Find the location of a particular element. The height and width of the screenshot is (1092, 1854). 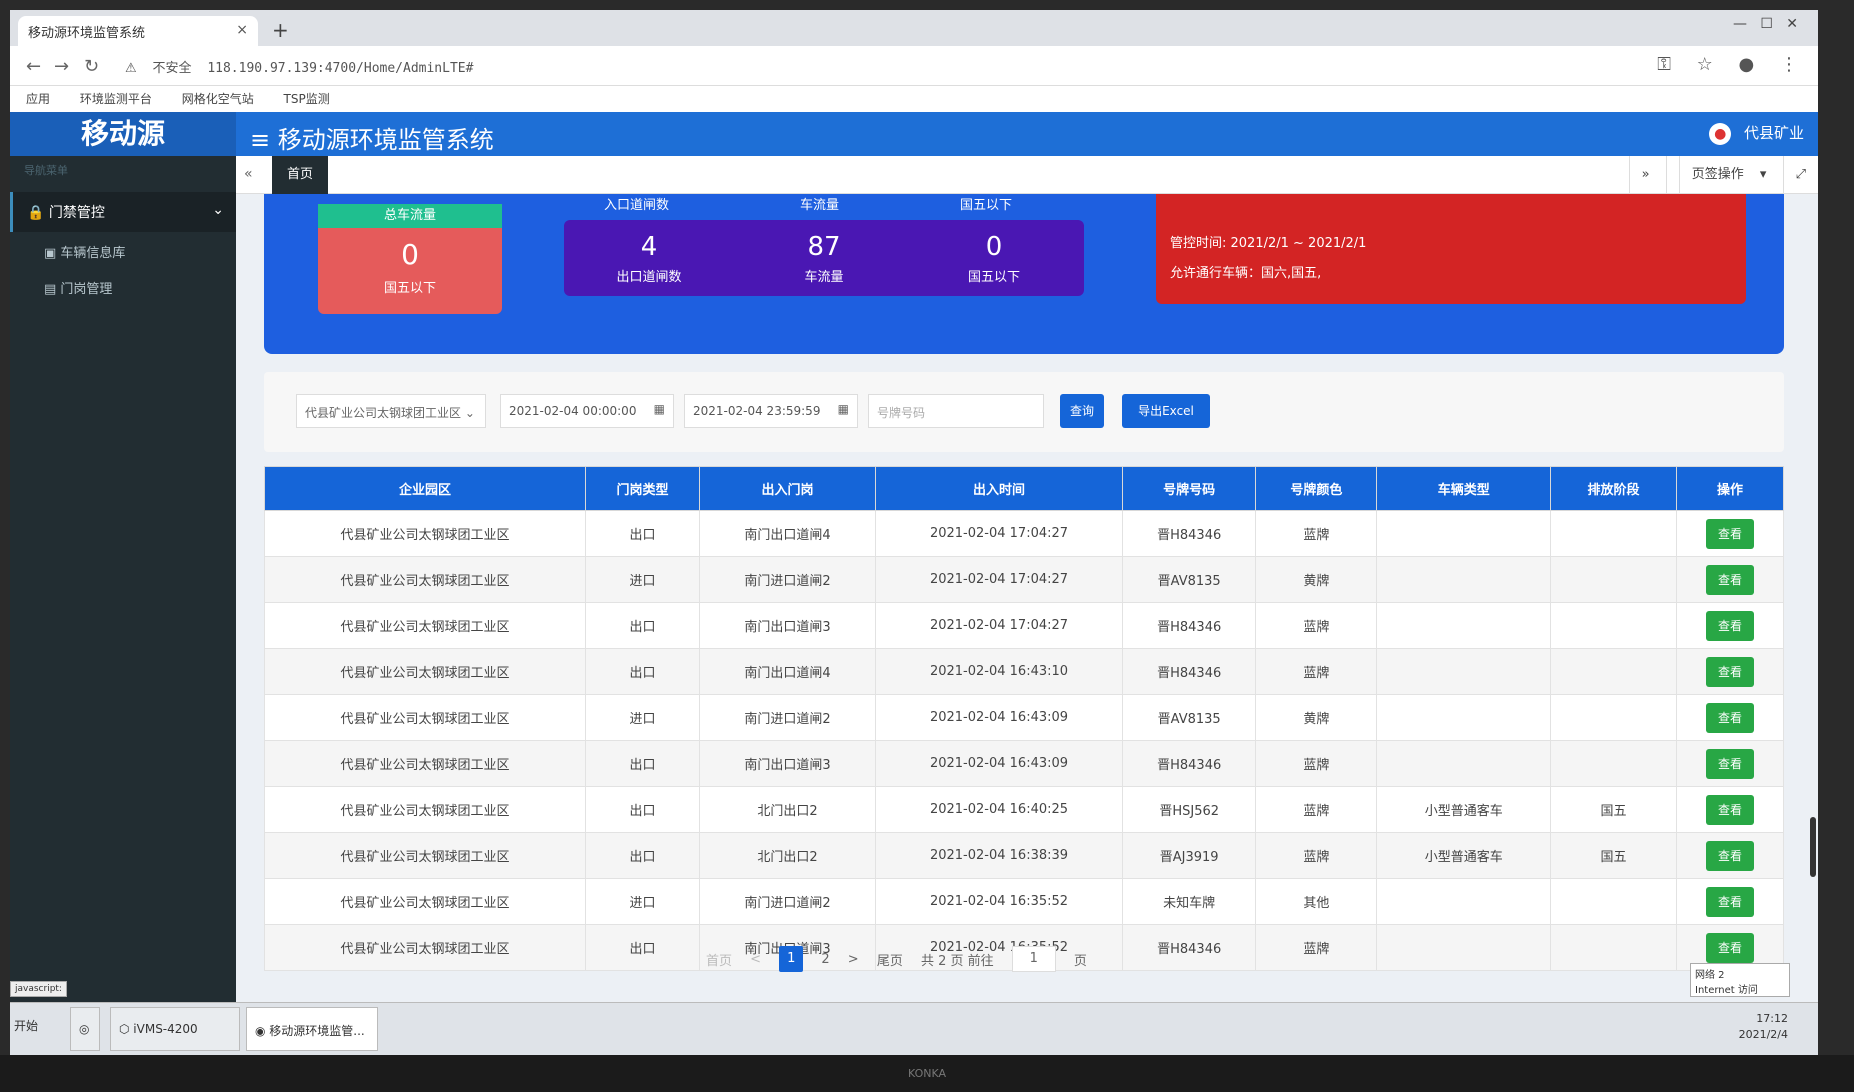

bookmark-grid: 网格化空气站 is located at coordinates (218, 99).